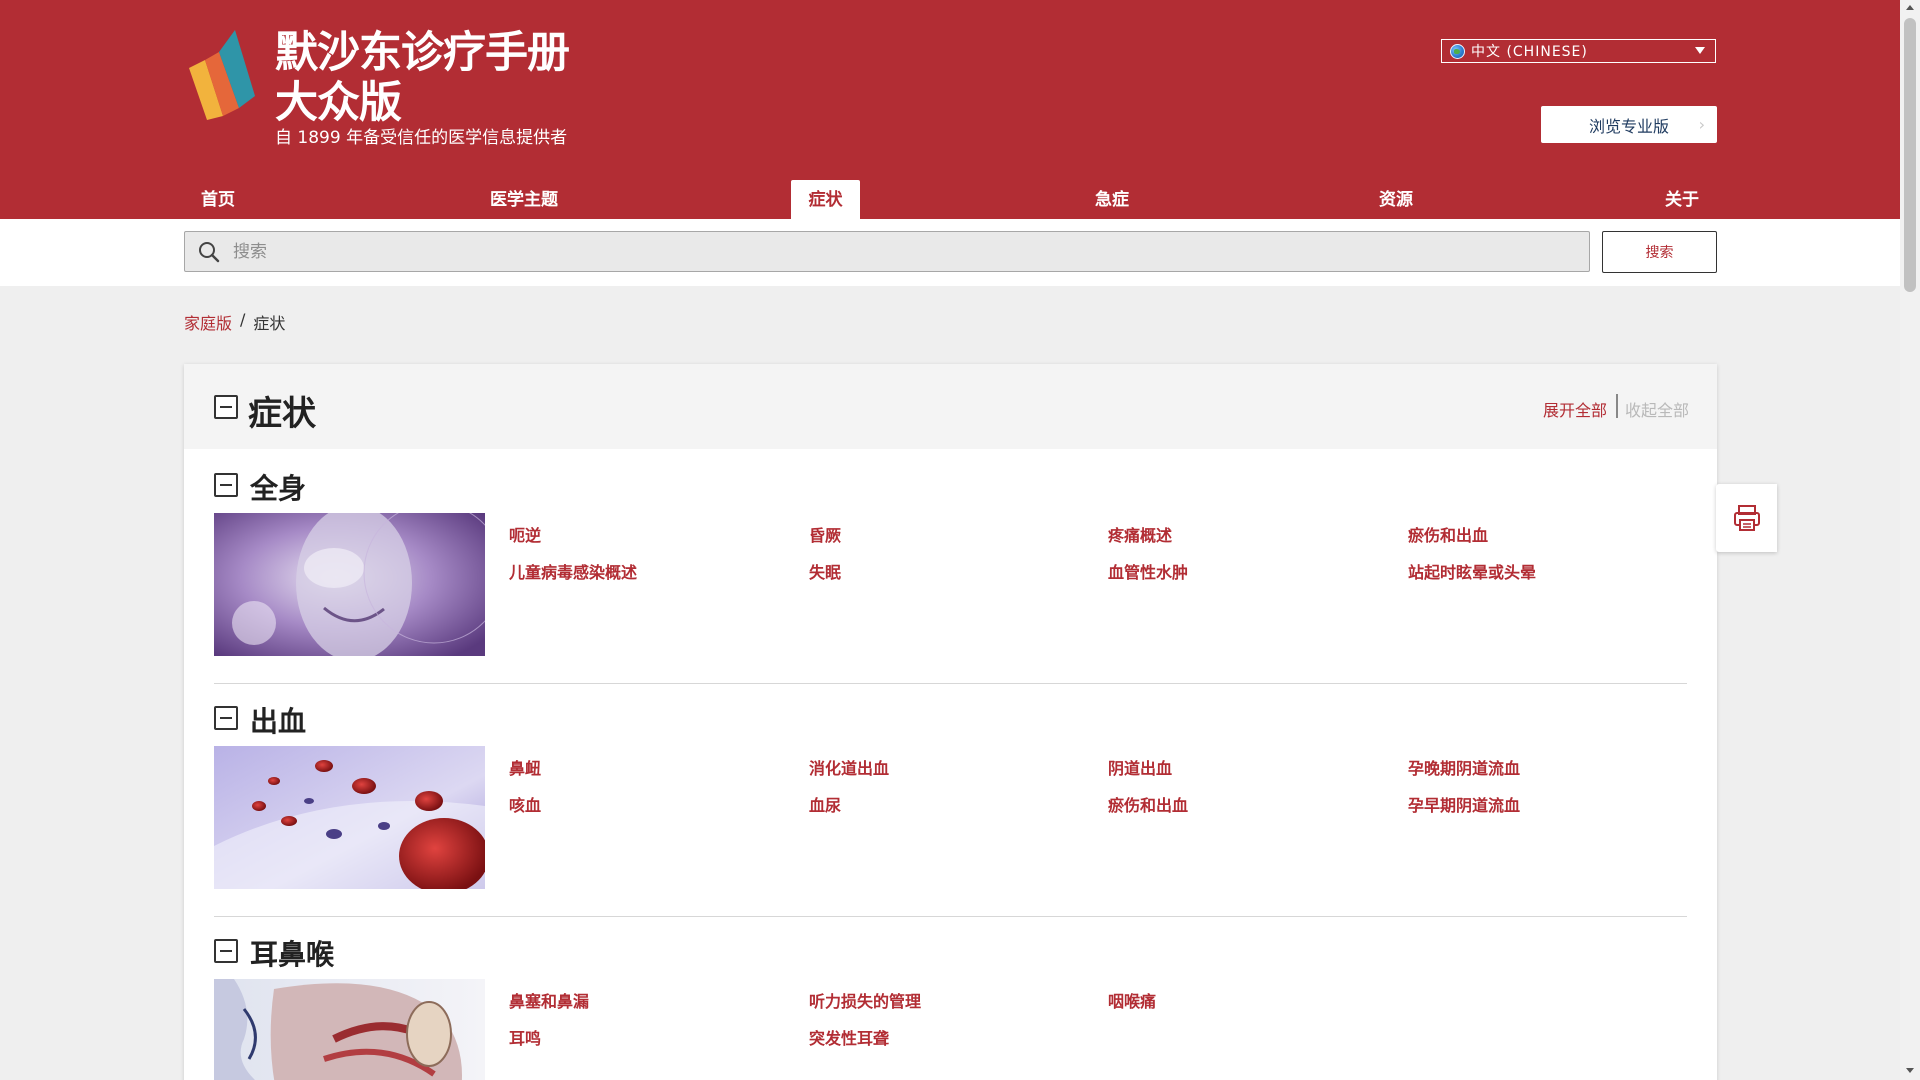 The height and width of the screenshot is (1080, 1920). What do you see at coordinates (573, 571) in the screenshot?
I see `symptom-link: 儿童病毒感染概述` at bounding box center [573, 571].